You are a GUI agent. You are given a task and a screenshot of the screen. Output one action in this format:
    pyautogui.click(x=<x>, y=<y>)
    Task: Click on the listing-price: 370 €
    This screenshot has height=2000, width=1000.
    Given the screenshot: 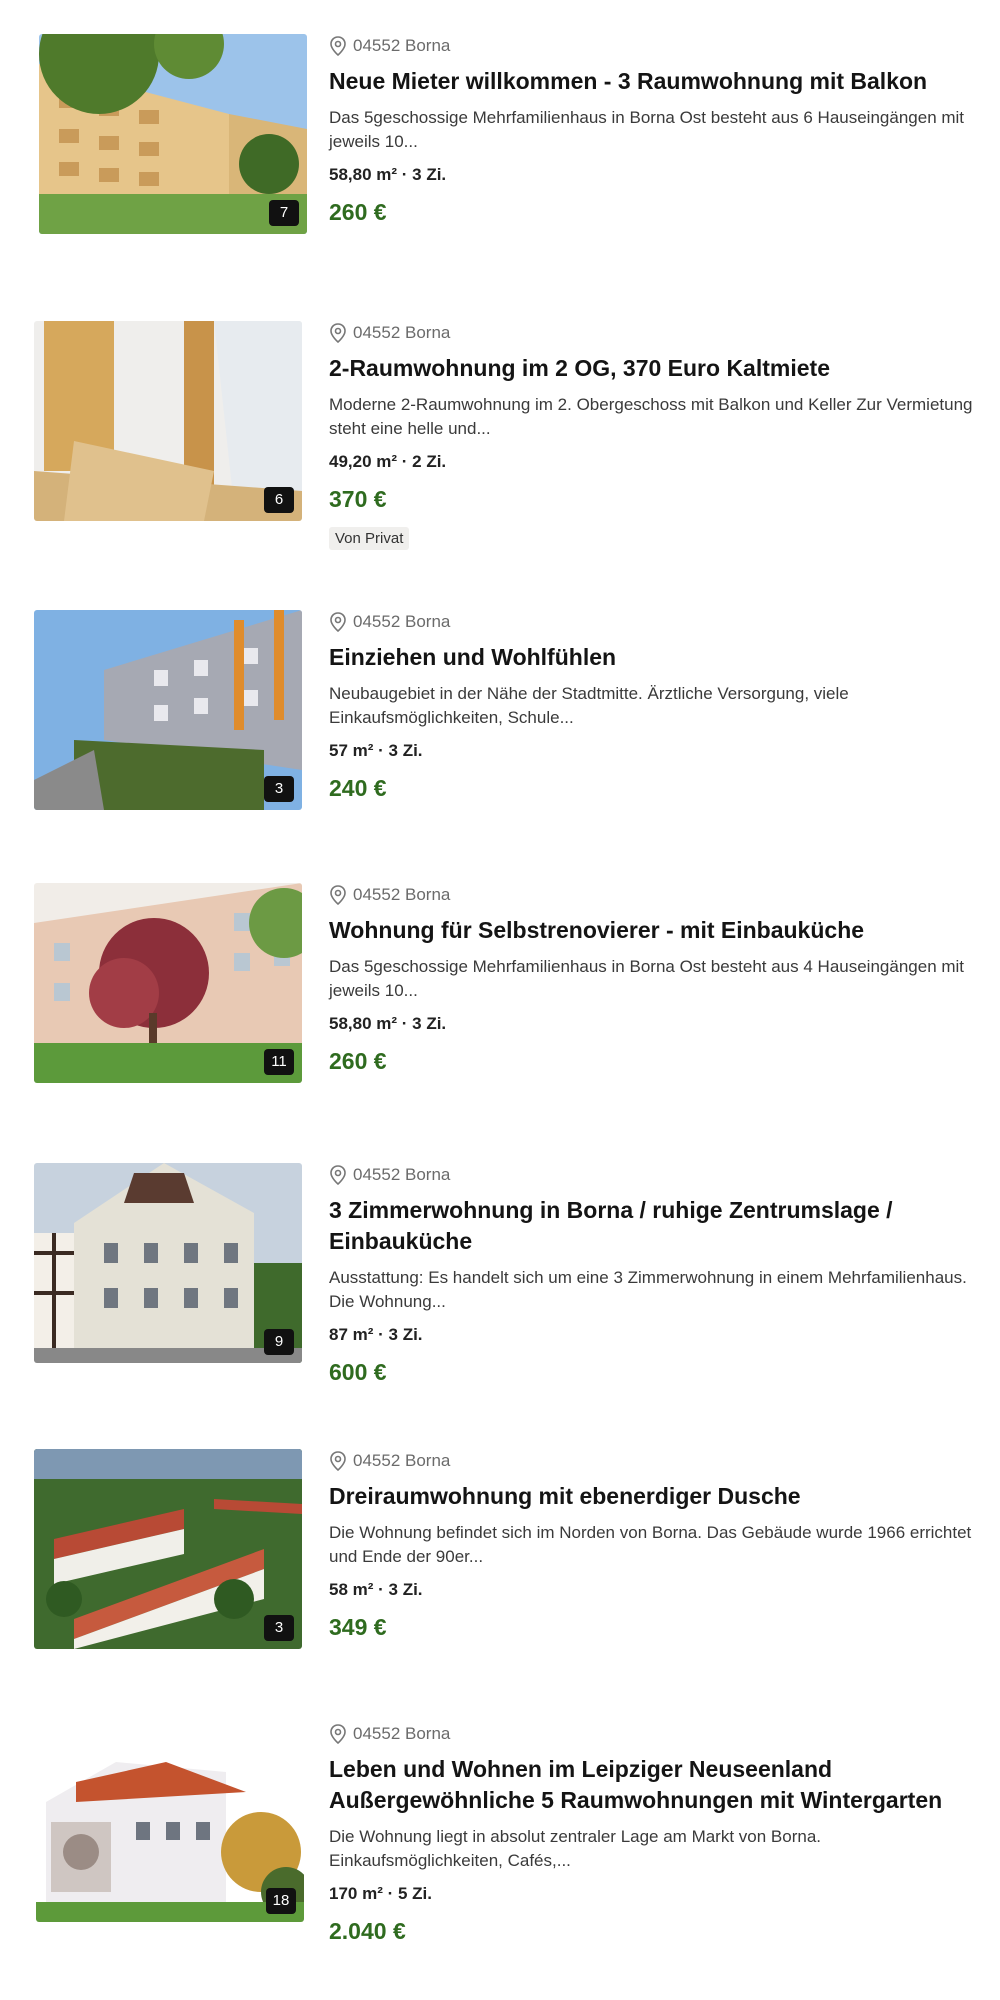 What is the action you would take?
    pyautogui.click(x=358, y=499)
    